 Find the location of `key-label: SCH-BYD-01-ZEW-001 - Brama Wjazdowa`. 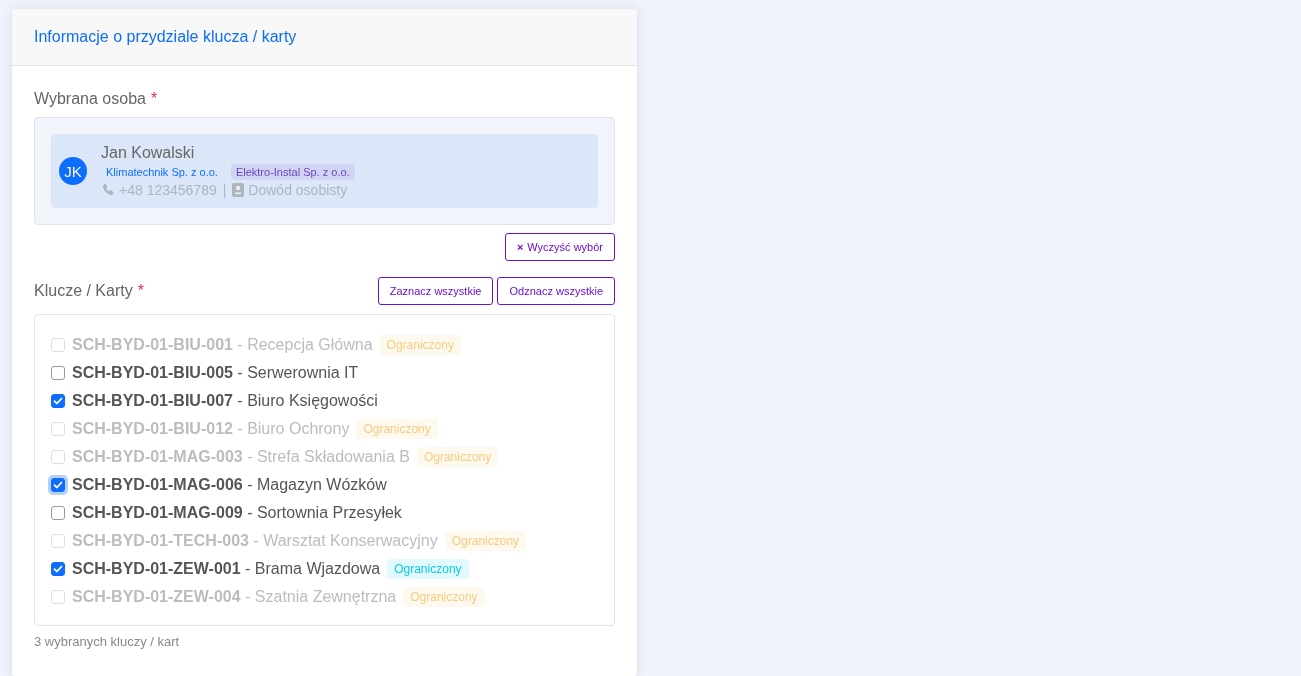

key-label: SCH-BYD-01-ZEW-001 - Brama Wjazdowa is located at coordinates (226, 569).